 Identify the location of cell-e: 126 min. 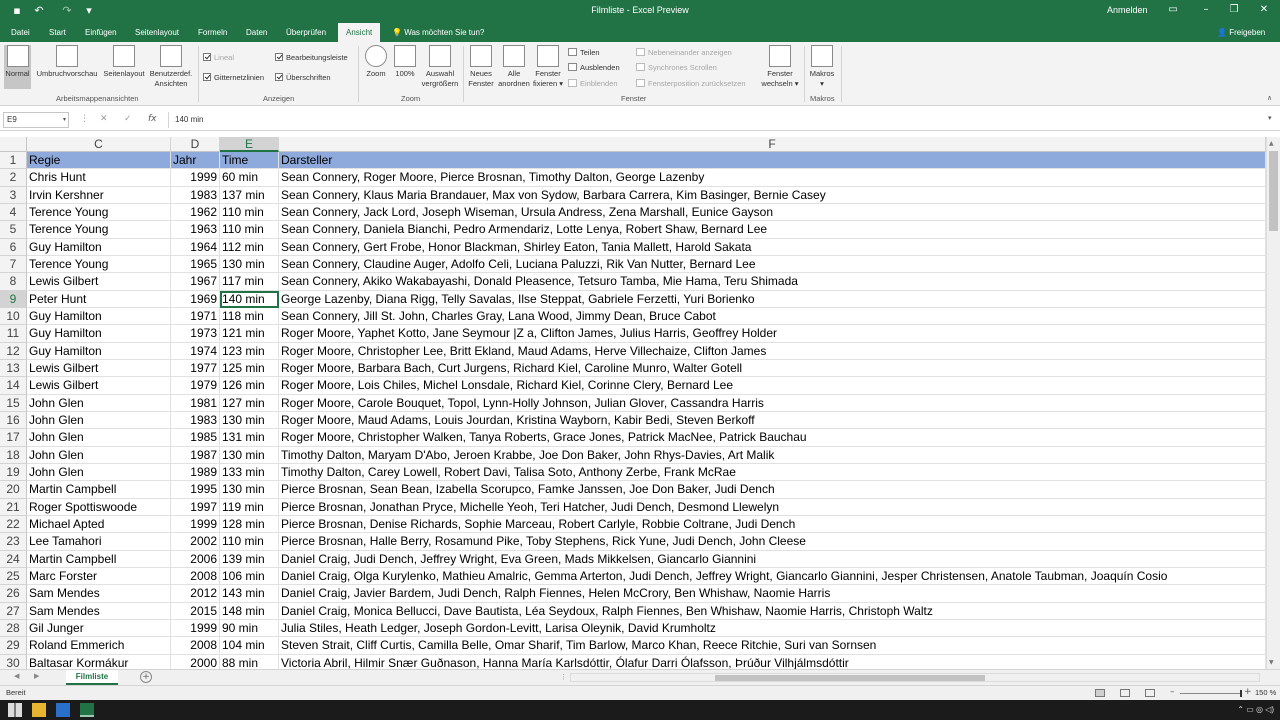
(249, 386).